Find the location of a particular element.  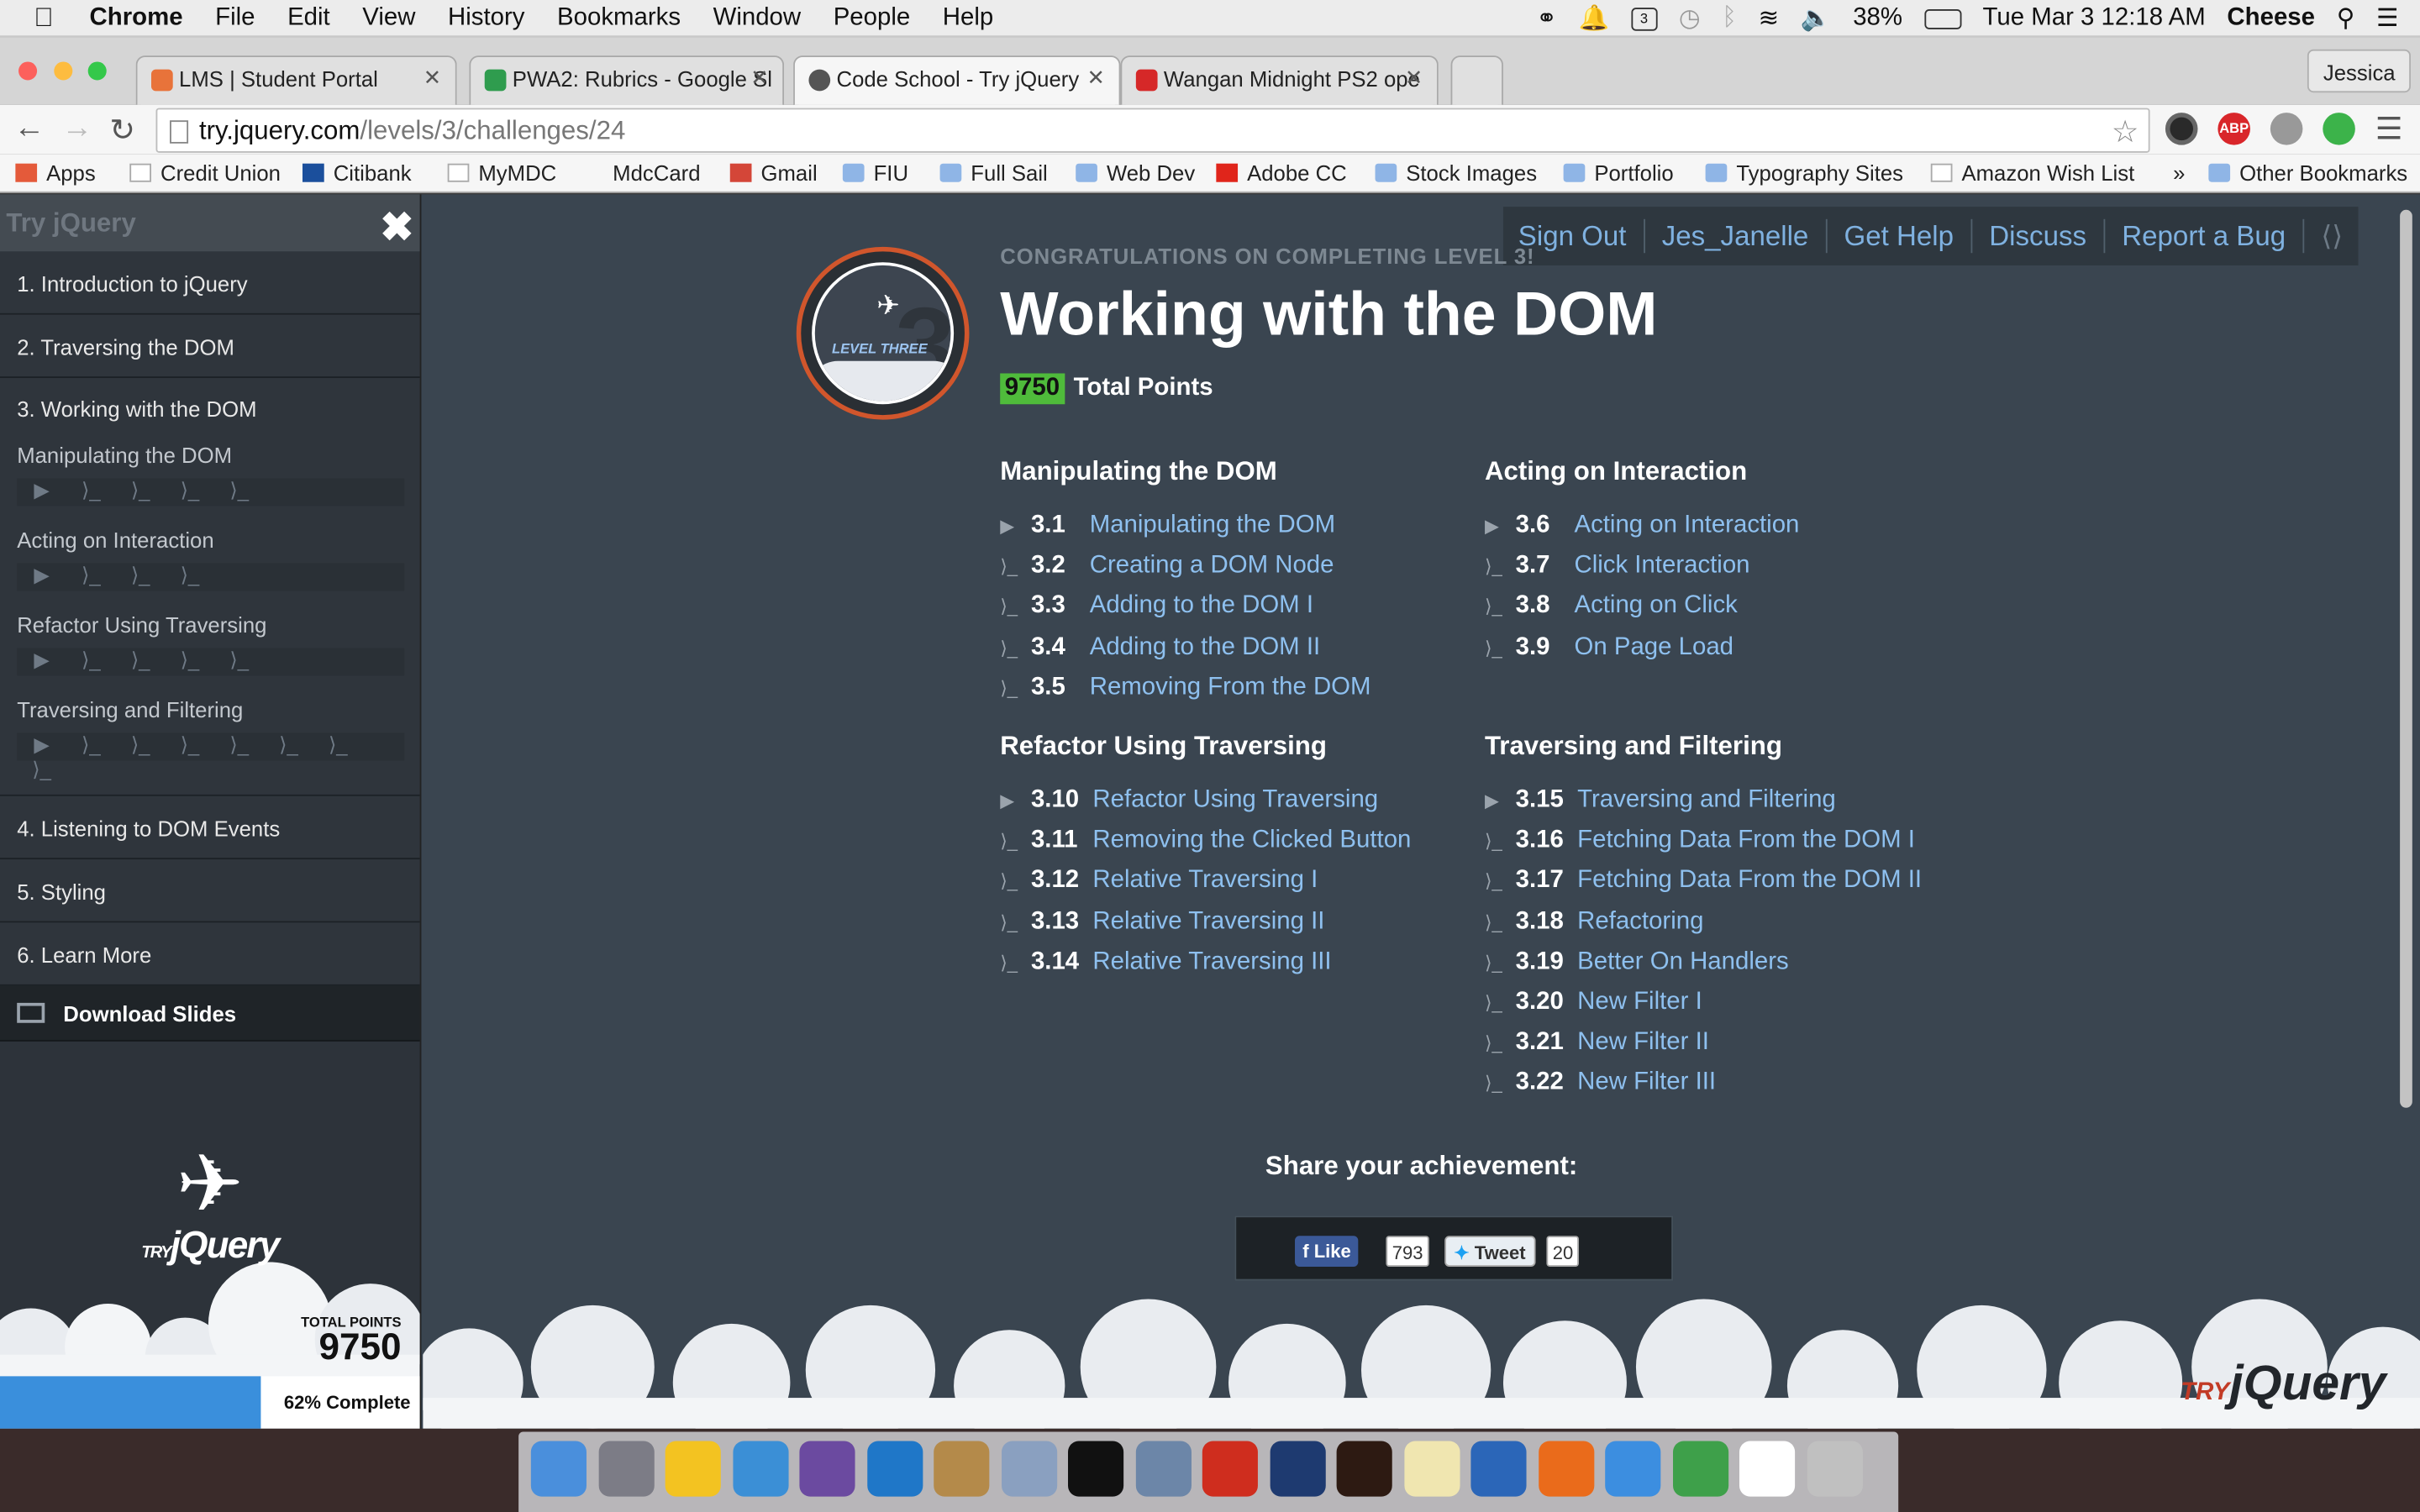

menu-history: History is located at coordinates (486, 18).